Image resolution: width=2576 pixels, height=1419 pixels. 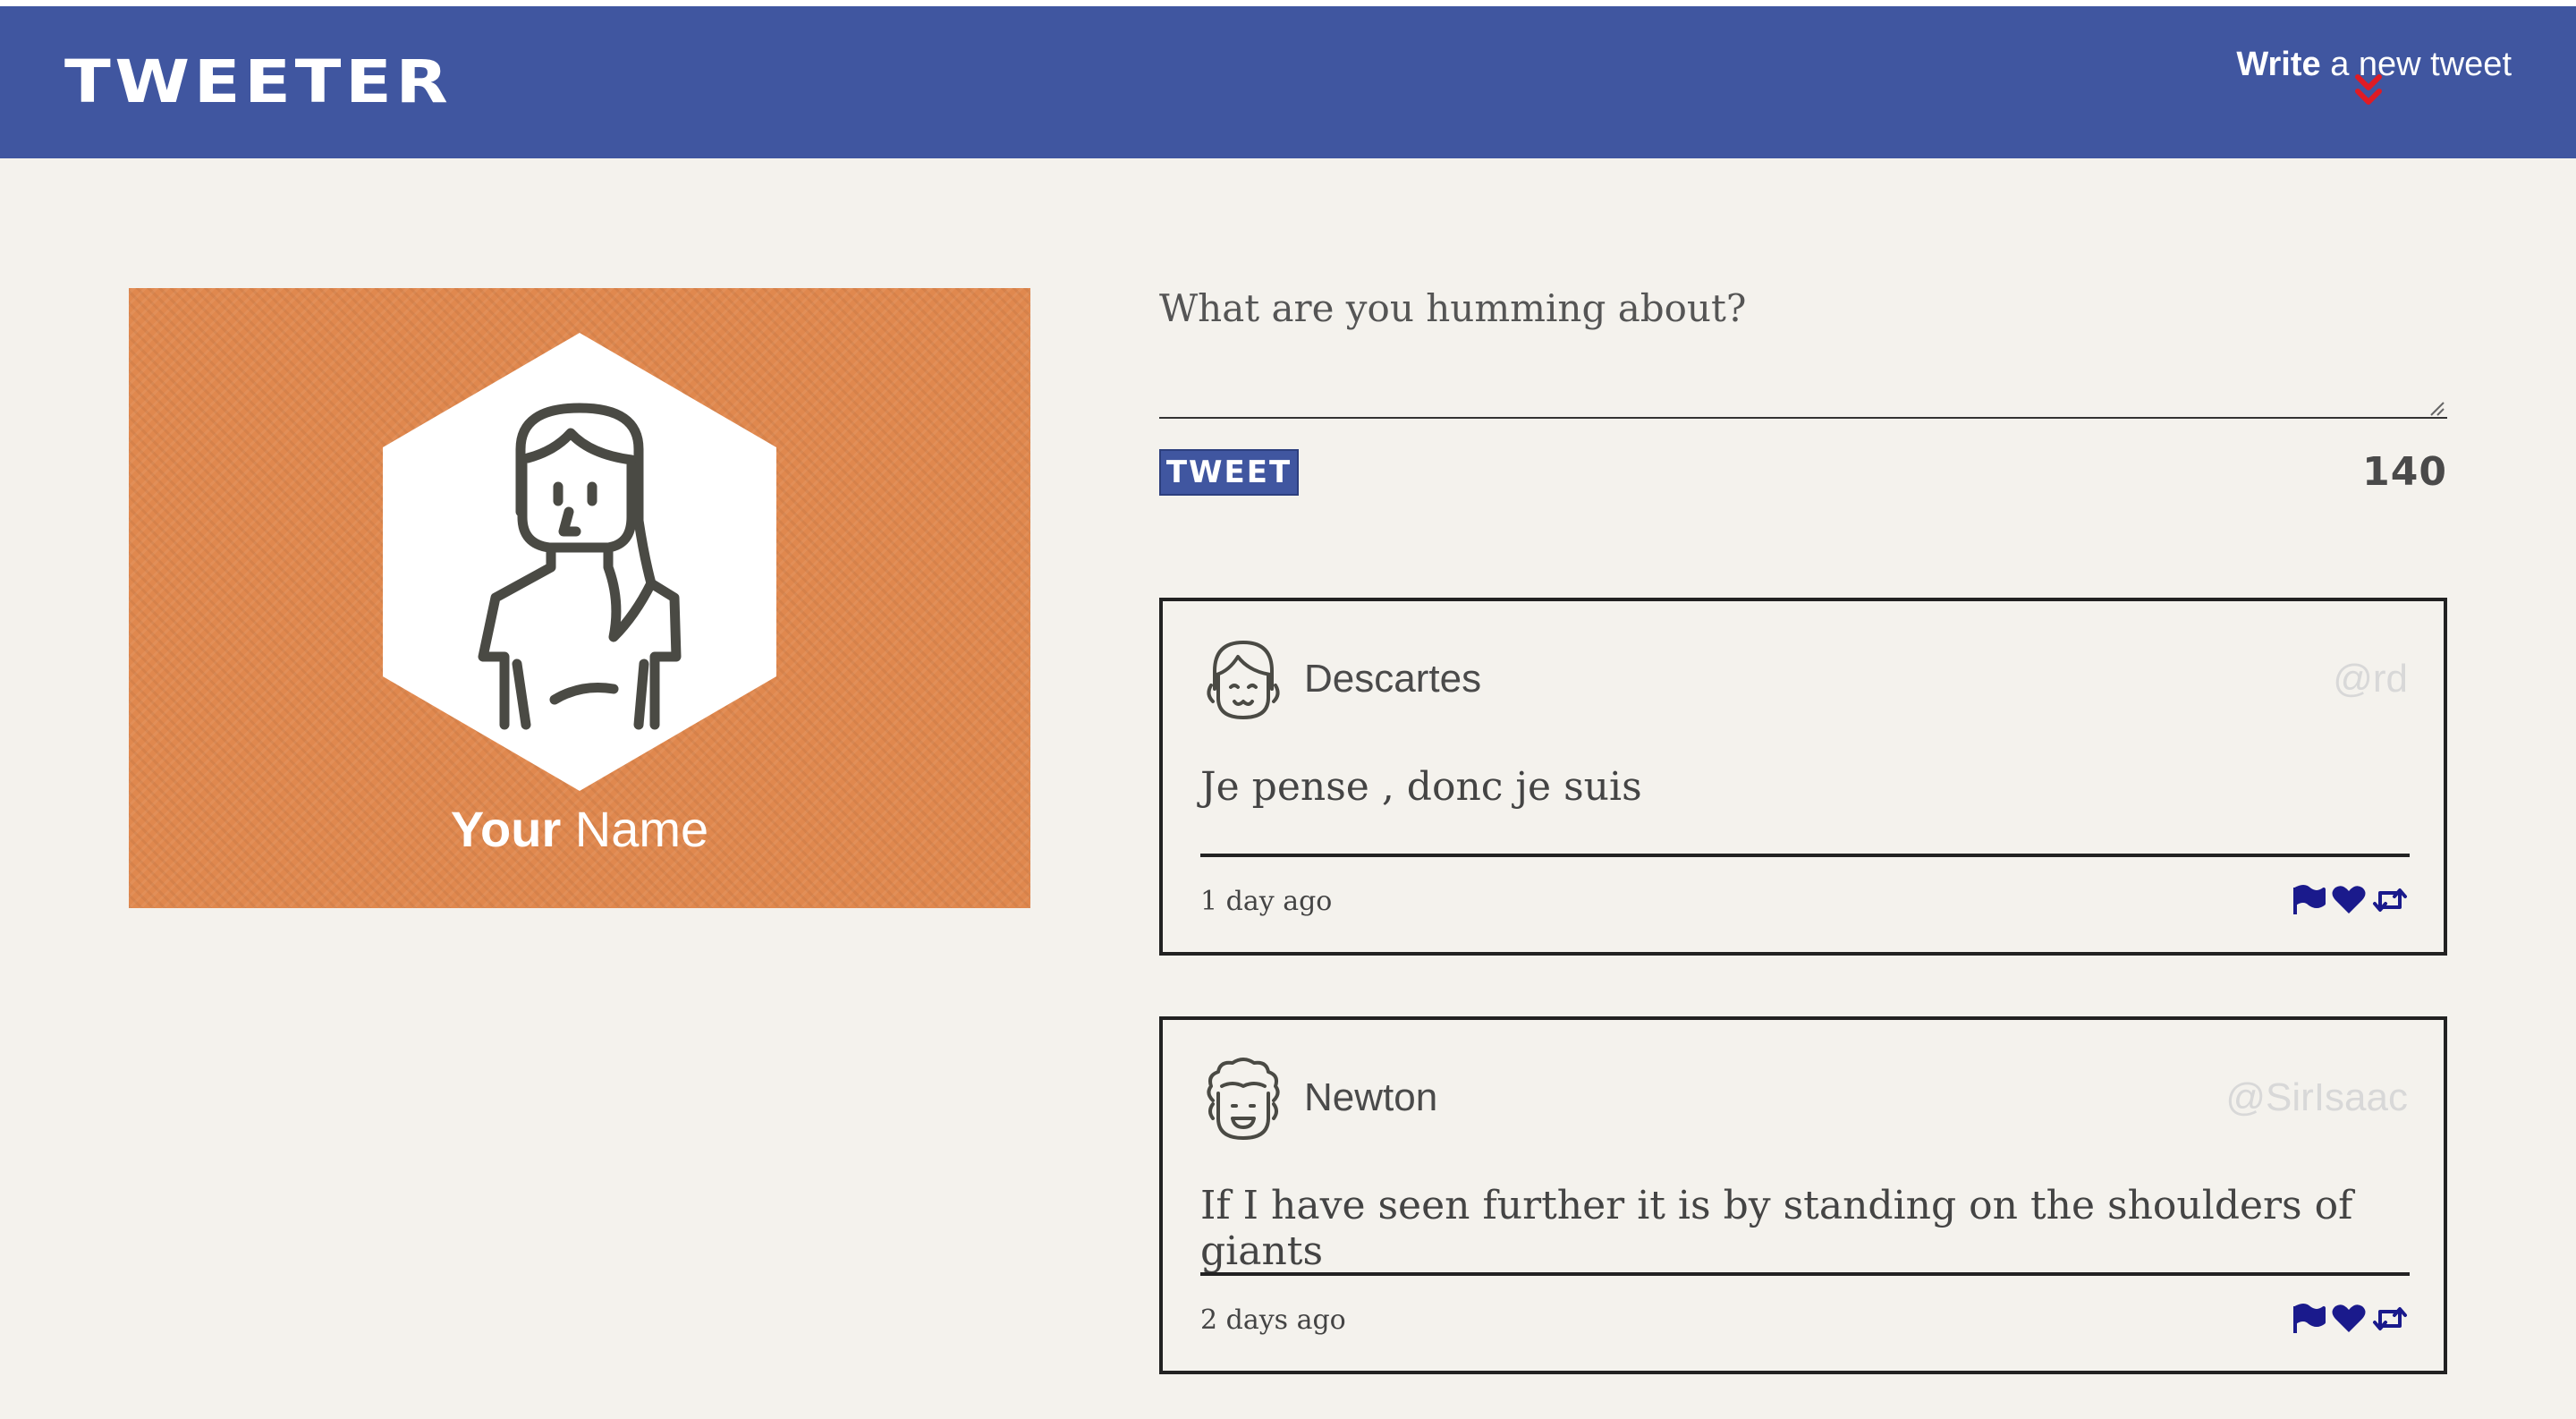 What do you see at coordinates (2436, 408) in the screenshot?
I see `resize-grip-icon` at bounding box center [2436, 408].